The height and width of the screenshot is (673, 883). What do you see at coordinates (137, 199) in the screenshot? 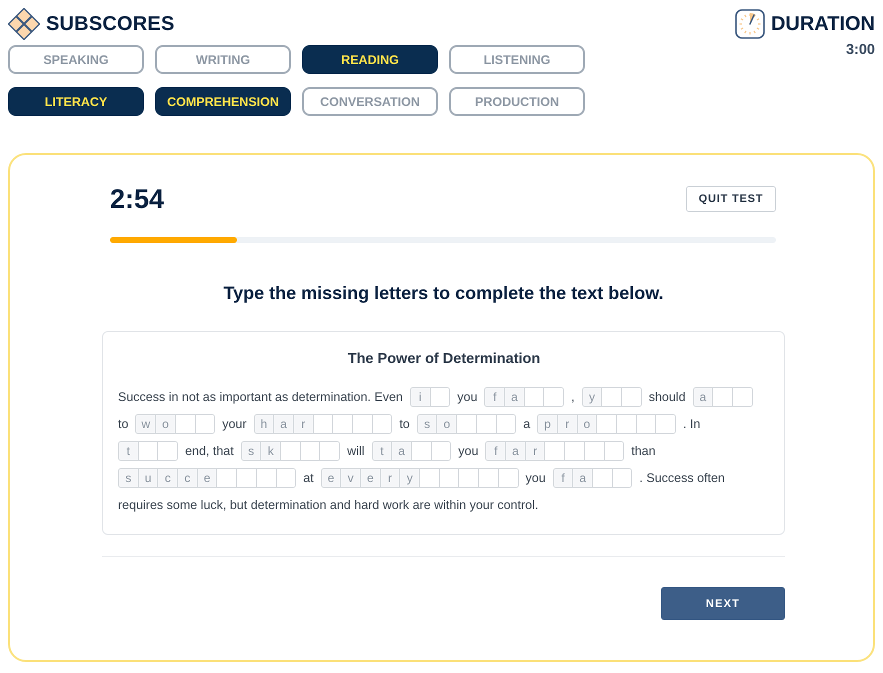
I see `countdown-timer: 2:54` at bounding box center [137, 199].